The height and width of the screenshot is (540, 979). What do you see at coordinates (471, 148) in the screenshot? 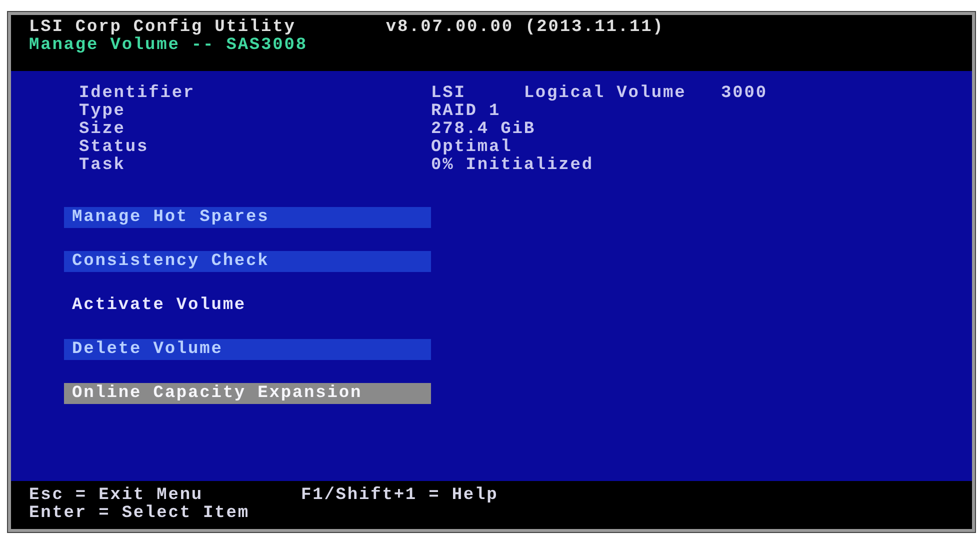
I see `property-value: Optimal` at bounding box center [471, 148].